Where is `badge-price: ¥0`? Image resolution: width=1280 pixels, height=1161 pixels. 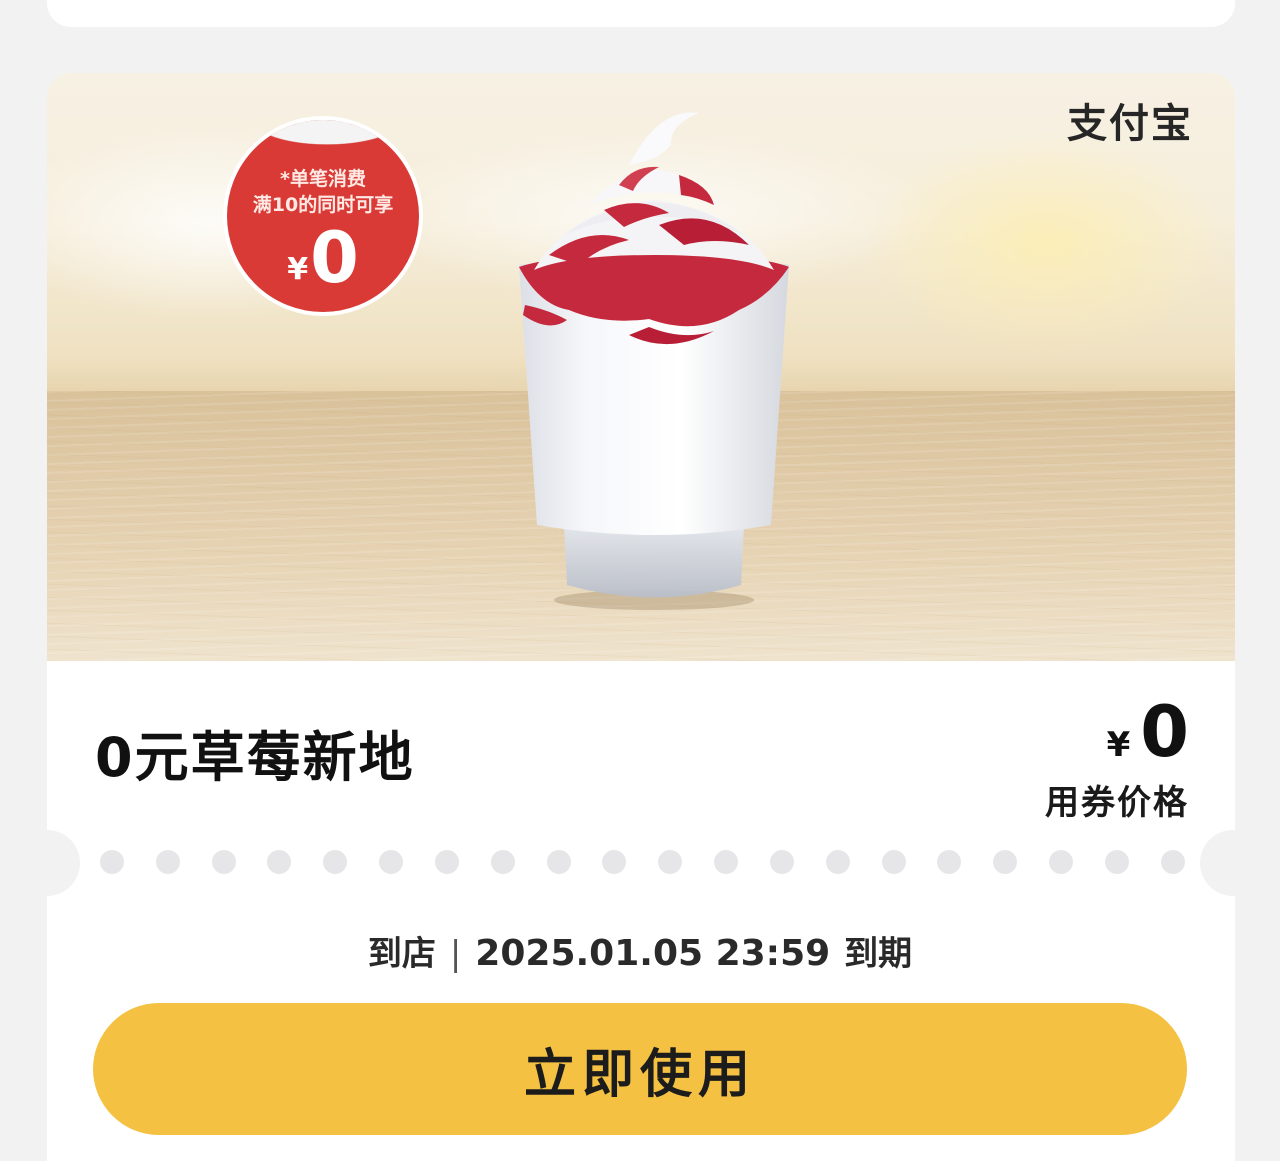
badge-price: ¥0 is located at coordinates (323, 258).